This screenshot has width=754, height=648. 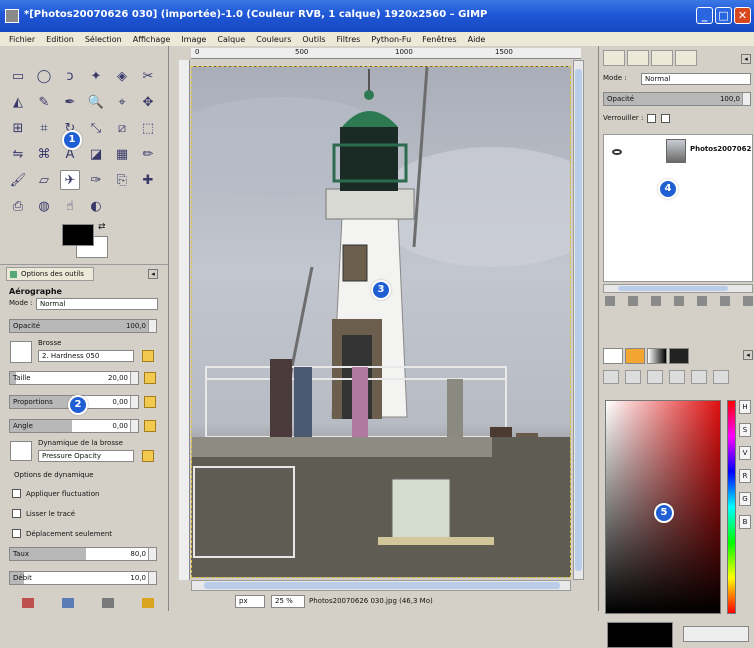 I want to click on tab-channels, so click(x=638, y=58).